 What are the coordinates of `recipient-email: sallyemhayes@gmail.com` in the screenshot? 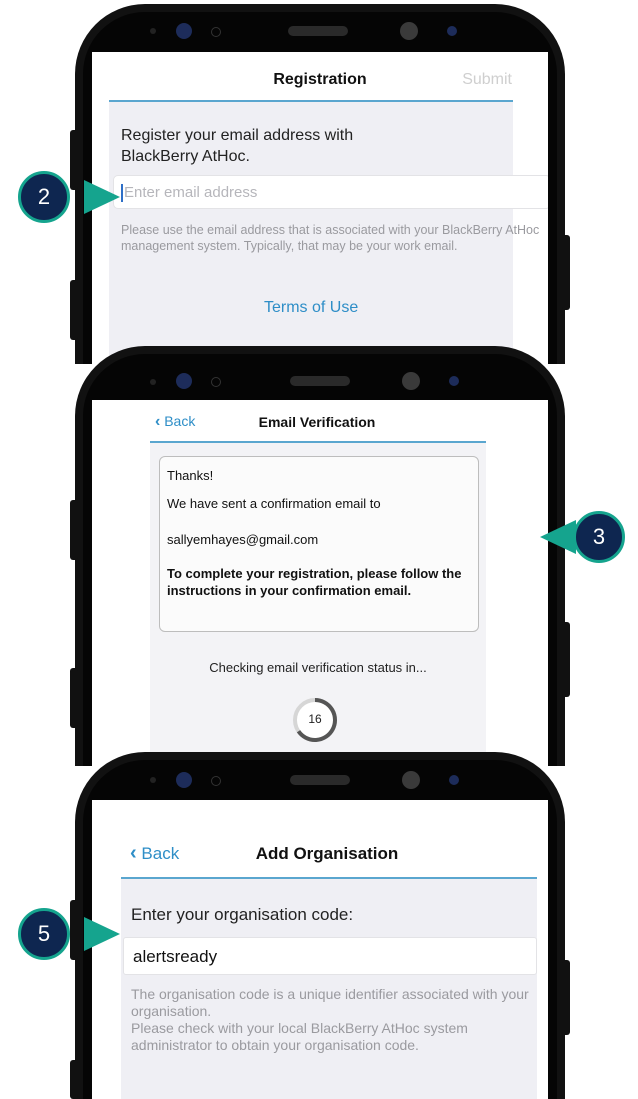 It's located at (243, 539).